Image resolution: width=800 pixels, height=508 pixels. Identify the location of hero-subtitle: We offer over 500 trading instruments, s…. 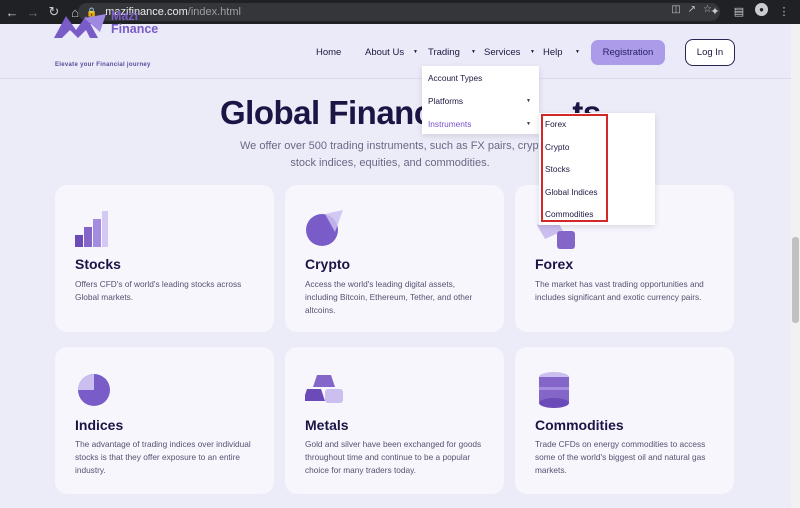
(390, 155).